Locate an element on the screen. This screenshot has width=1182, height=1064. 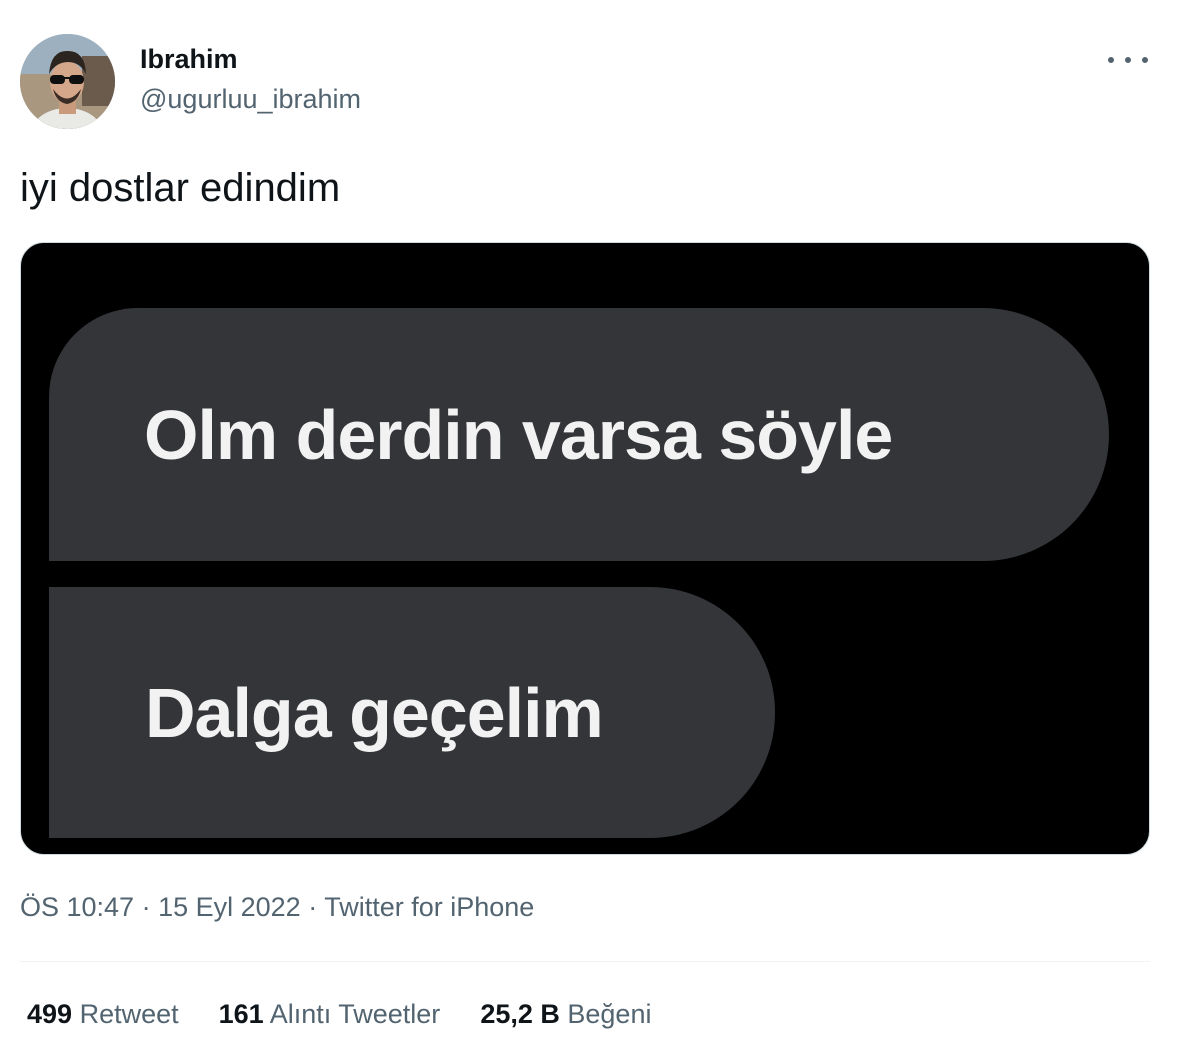
chat-message-text: Olm derdin varsa söyle is located at coordinates (518, 434).